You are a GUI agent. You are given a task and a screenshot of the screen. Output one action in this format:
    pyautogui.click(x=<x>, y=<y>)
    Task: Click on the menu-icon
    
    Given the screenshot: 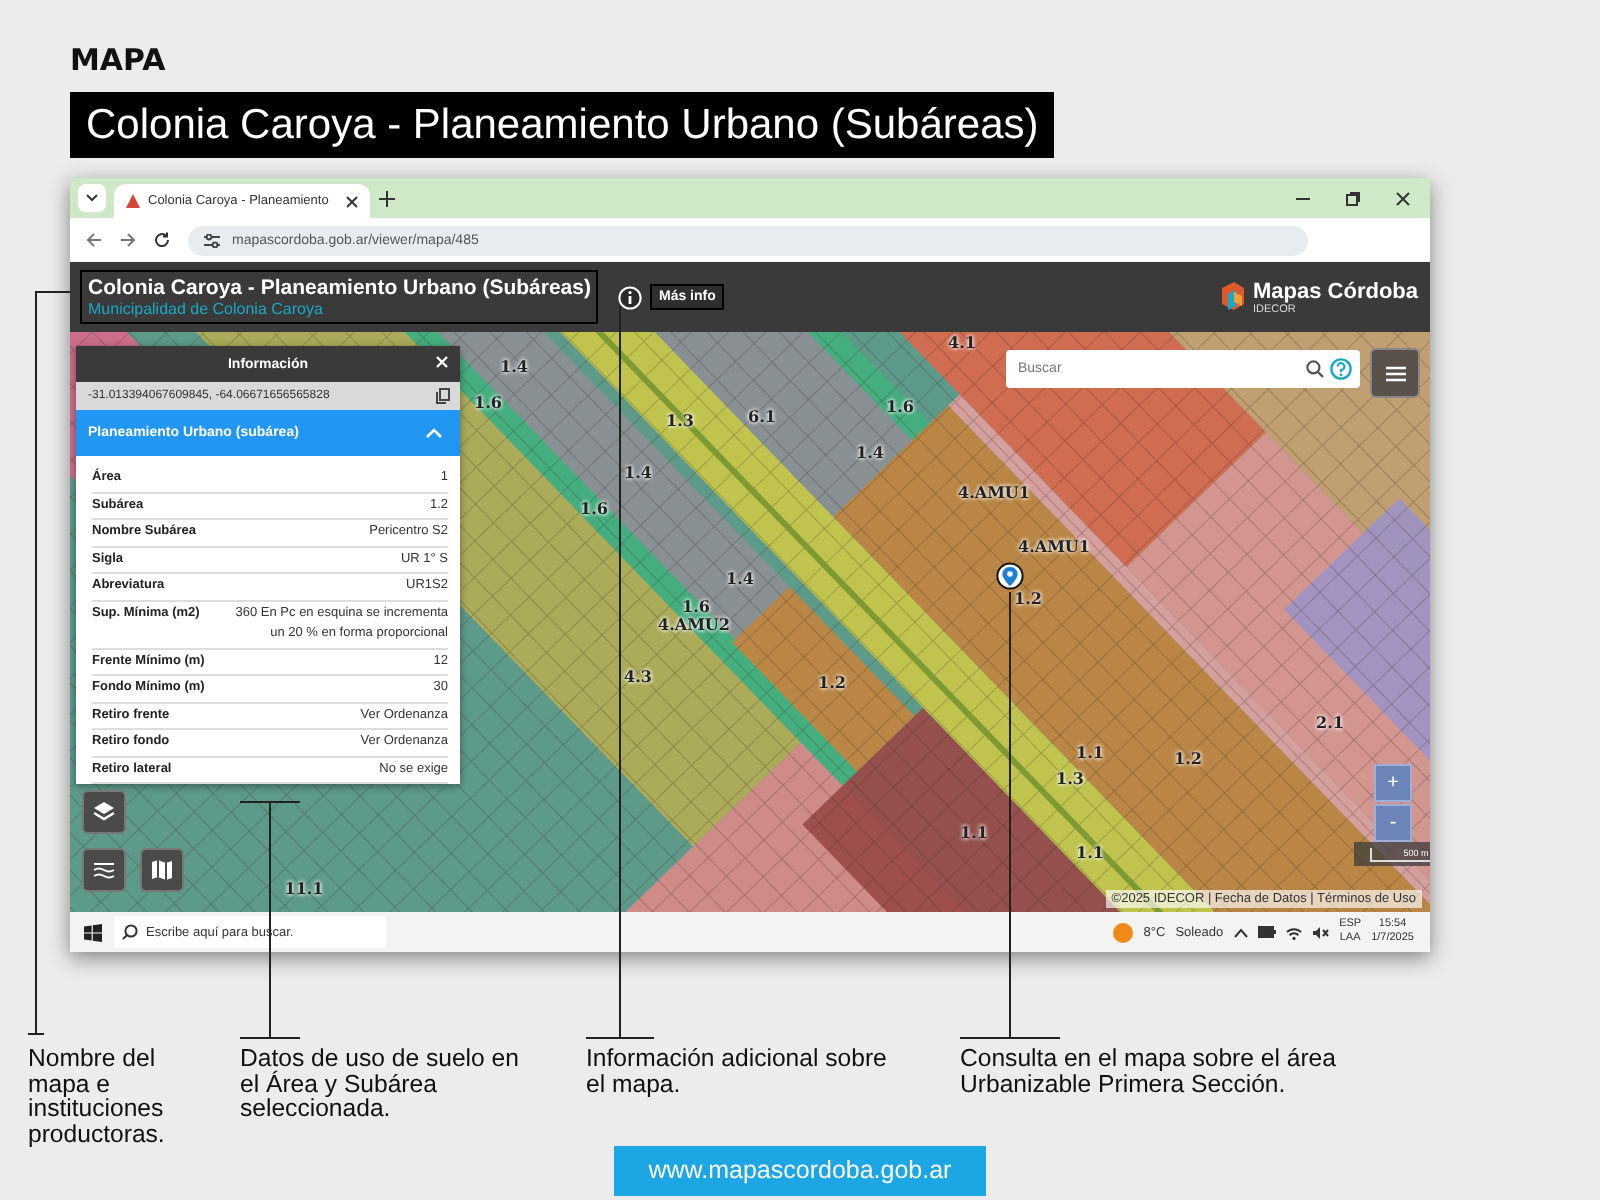 What is the action you would take?
    pyautogui.click(x=1395, y=373)
    